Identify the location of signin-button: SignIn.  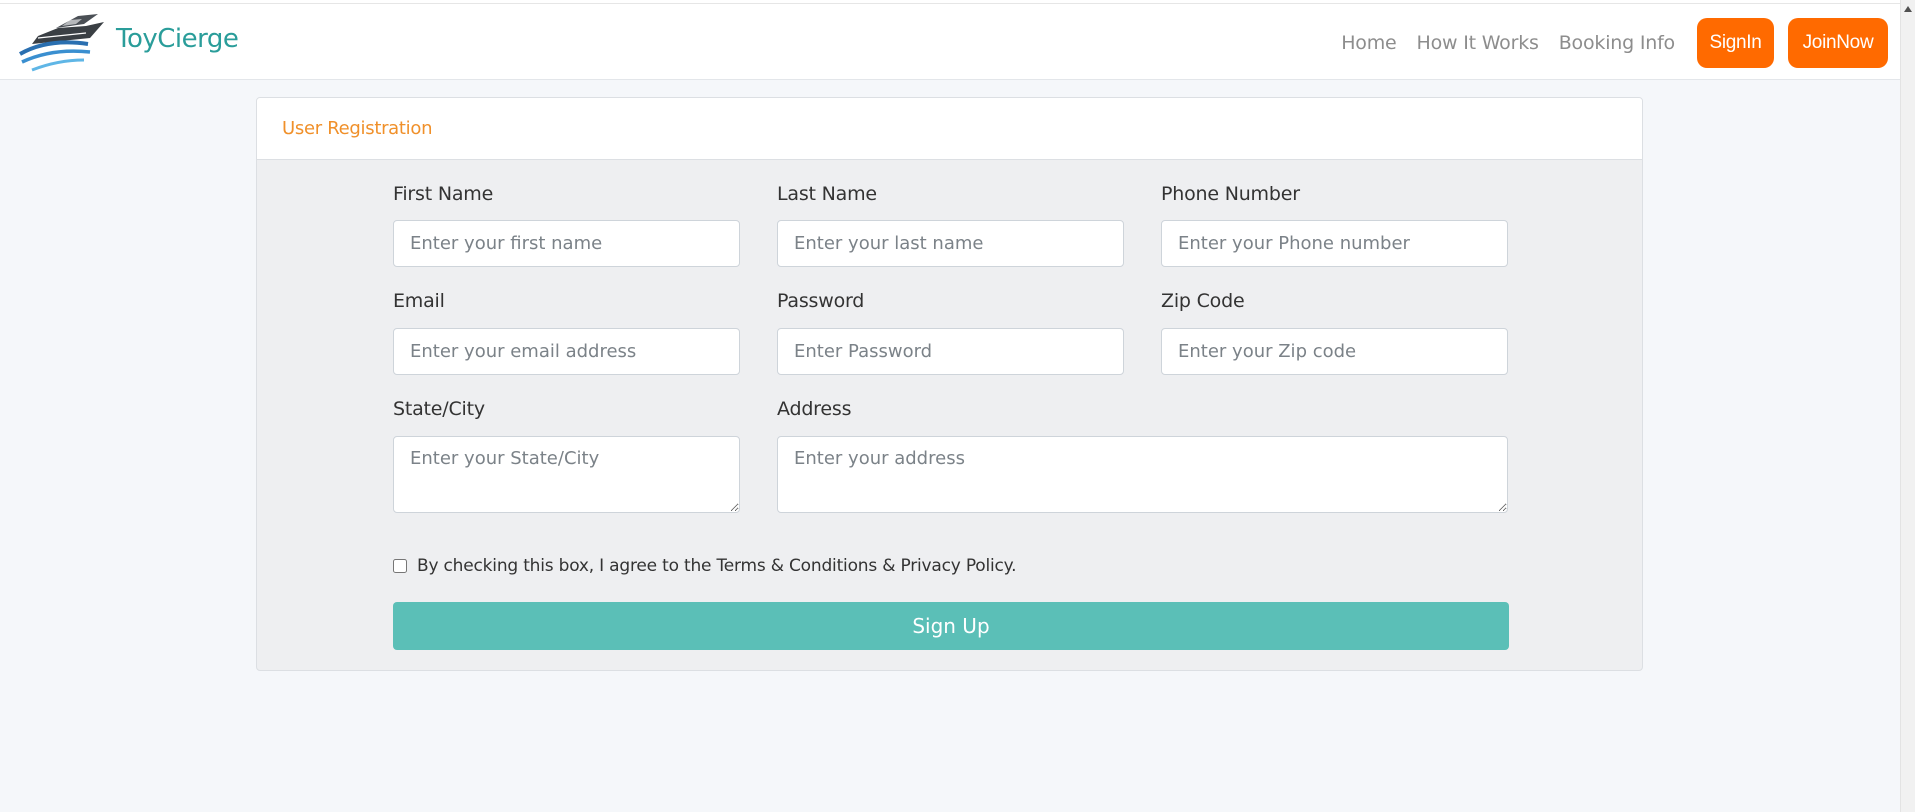
(1735, 43).